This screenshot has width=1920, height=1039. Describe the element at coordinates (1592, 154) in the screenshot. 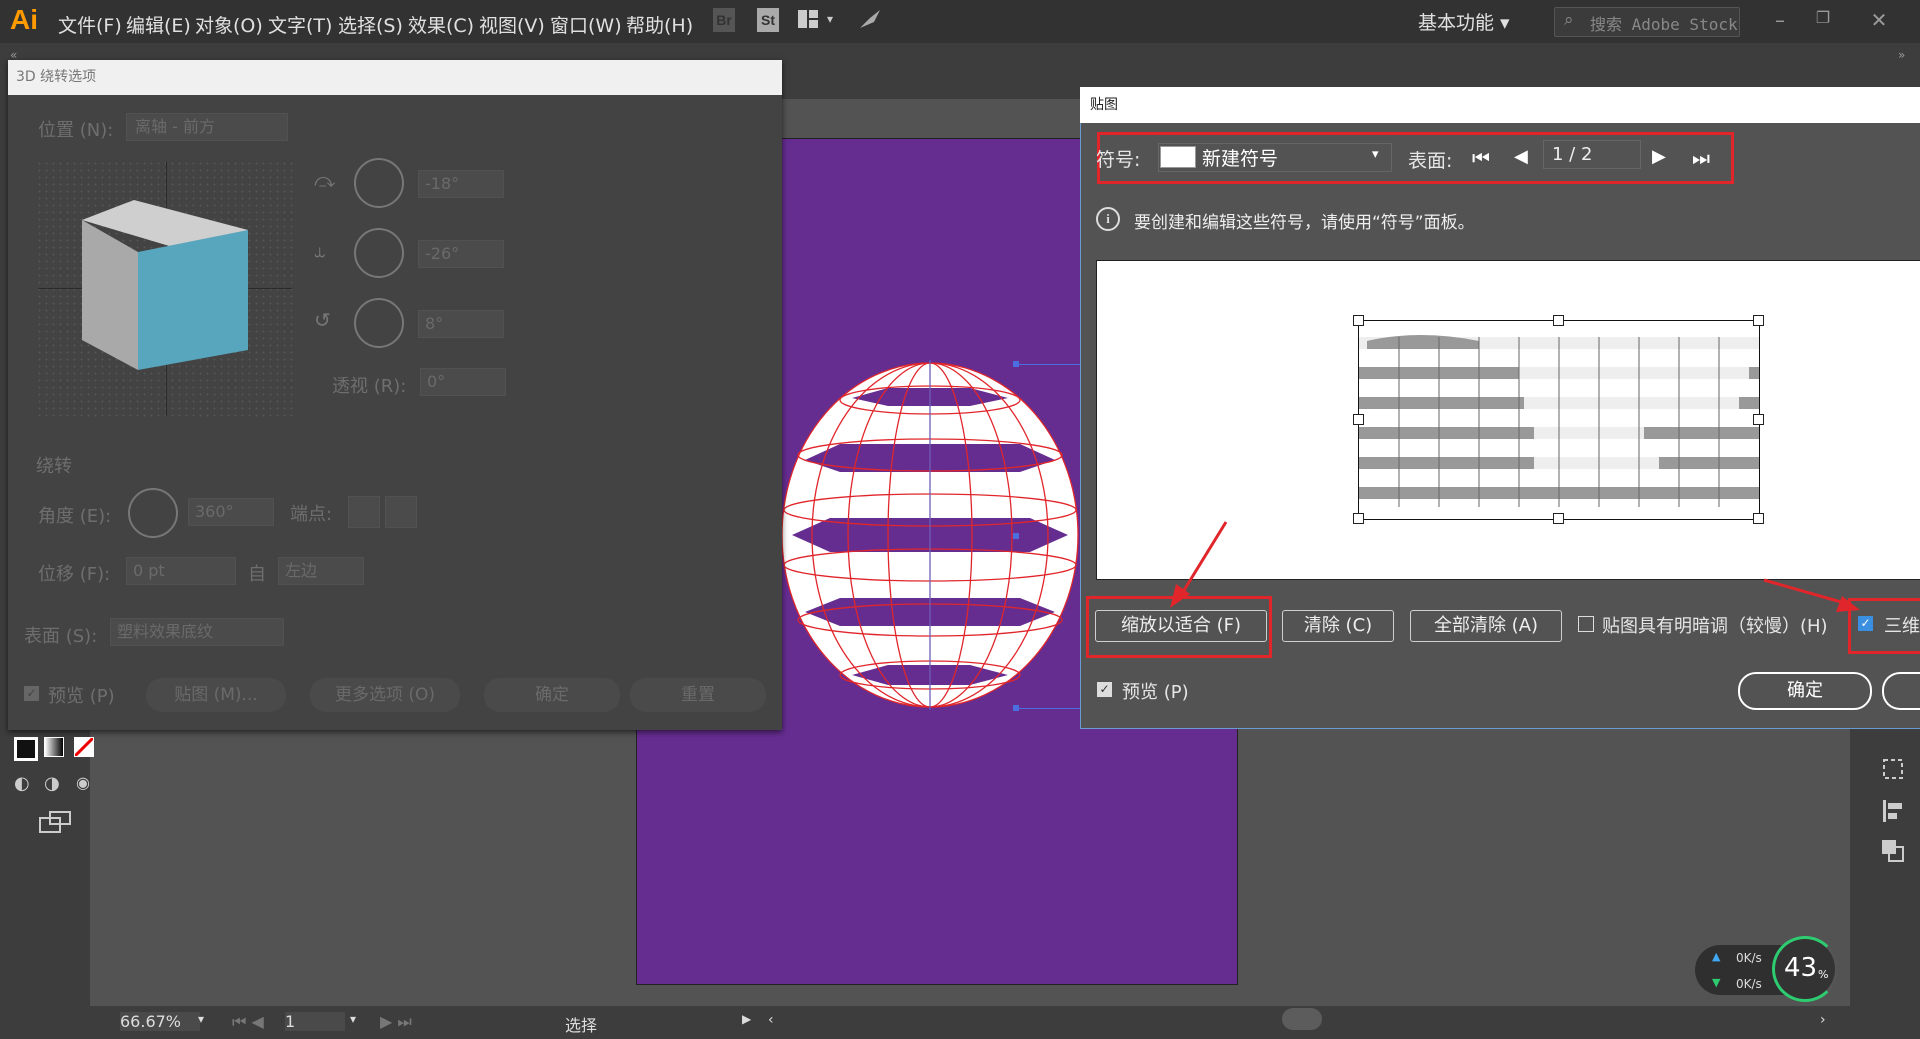

I see `surface-number-field: 1 / 2` at that location.